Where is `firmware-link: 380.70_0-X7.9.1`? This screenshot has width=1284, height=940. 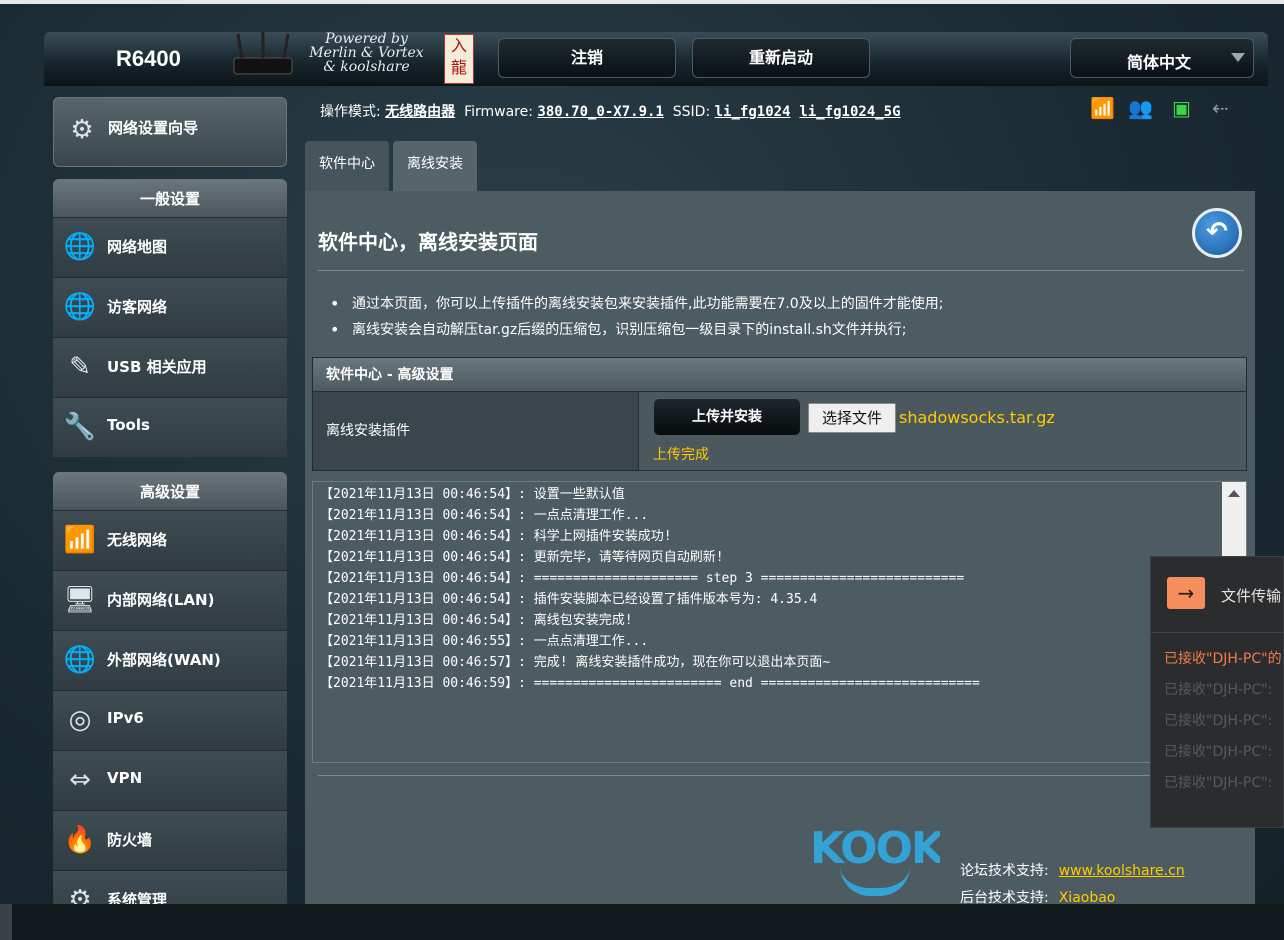 firmware-link: 380.70_0-X7.9.1 is located at coordinates (600, 112).